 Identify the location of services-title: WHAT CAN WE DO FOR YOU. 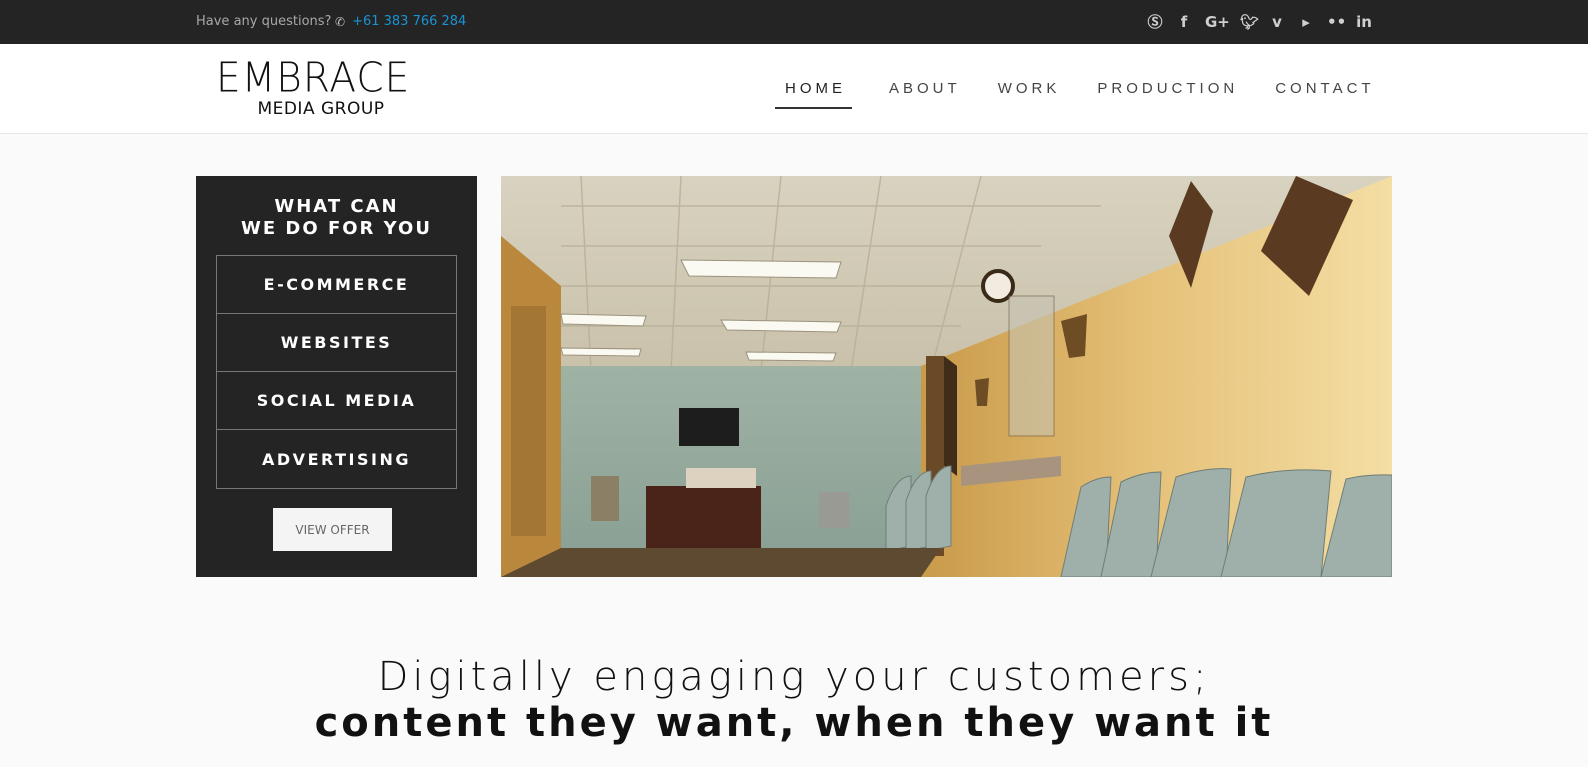
(336, 218).